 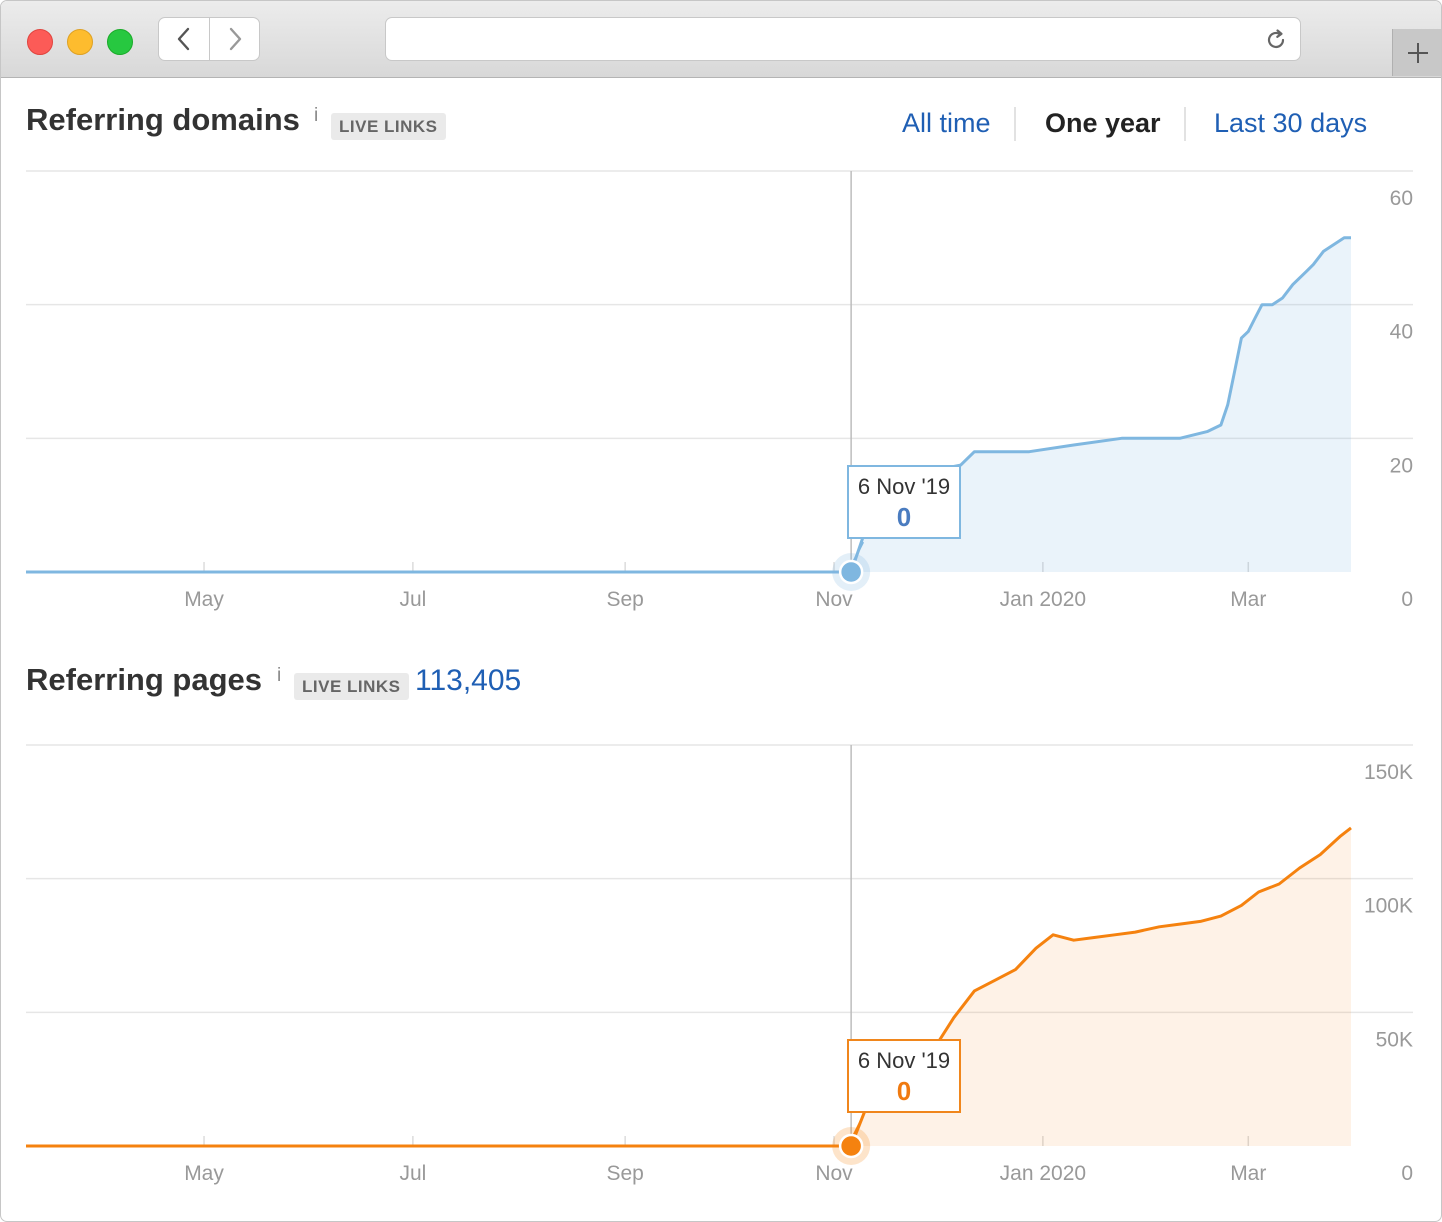 I want to click on pages-tooltip: 6 Nov '19 0, so click(x=904, y=1076).